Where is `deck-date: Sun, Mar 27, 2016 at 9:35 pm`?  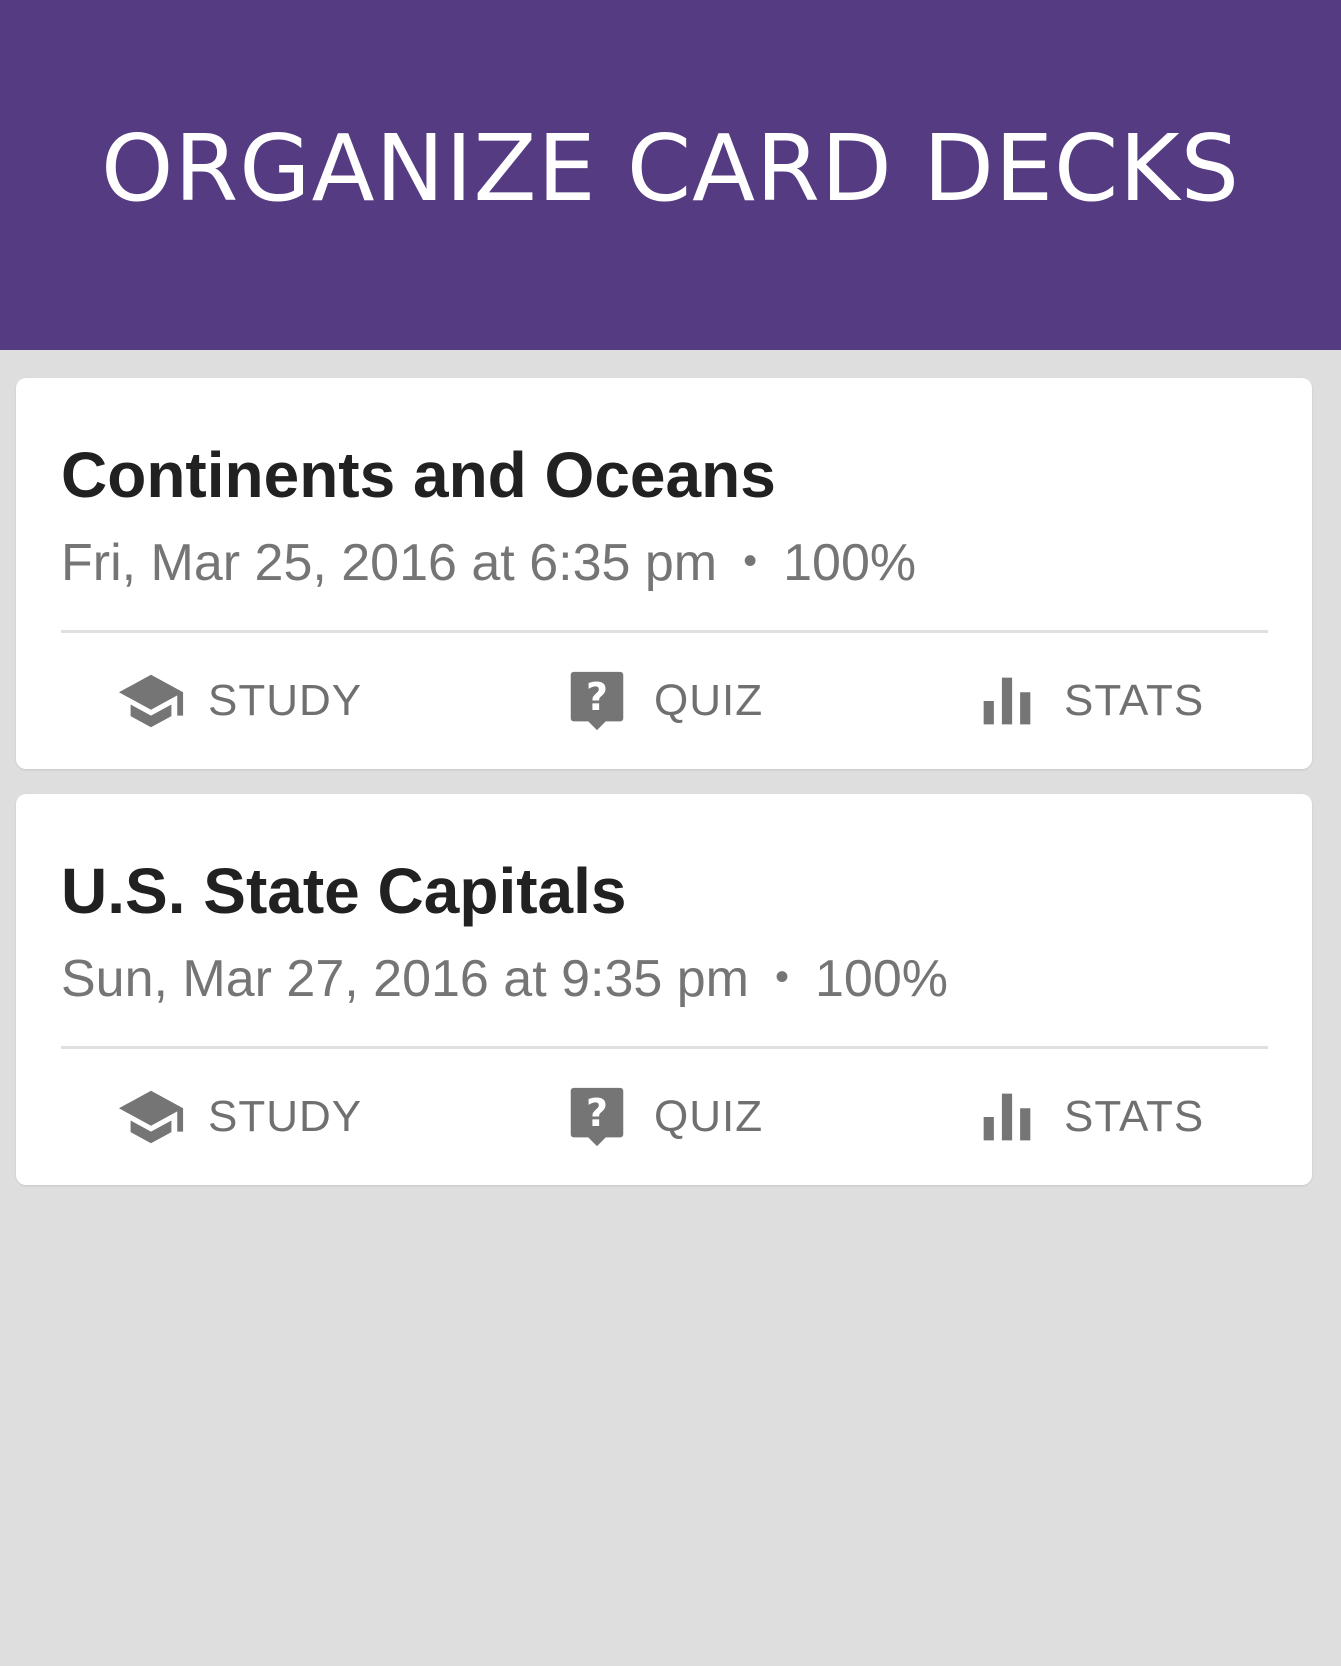
deck-date: Sun, Mar 27, 2016 at 9:35 pm is located at coordinates (405, 979).